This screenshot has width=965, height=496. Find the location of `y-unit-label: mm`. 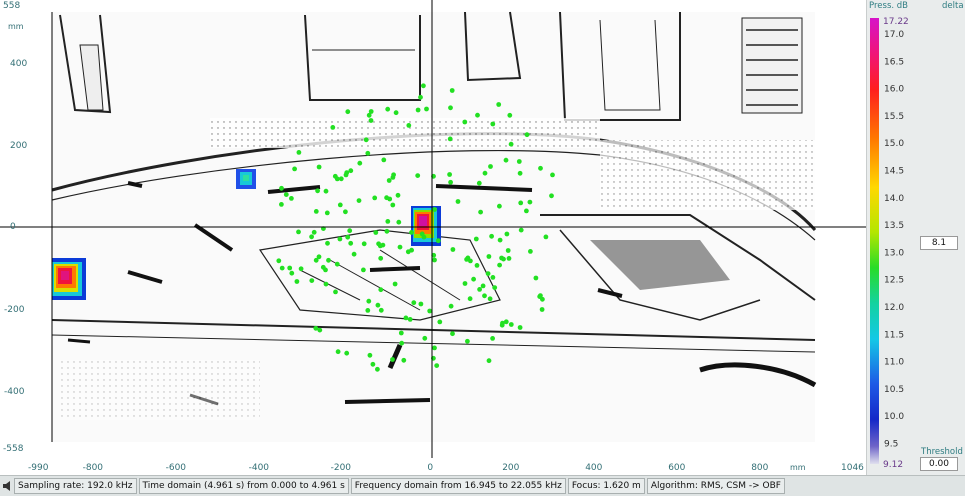

y-unit-label: mm is located at coordinates (16, 26).